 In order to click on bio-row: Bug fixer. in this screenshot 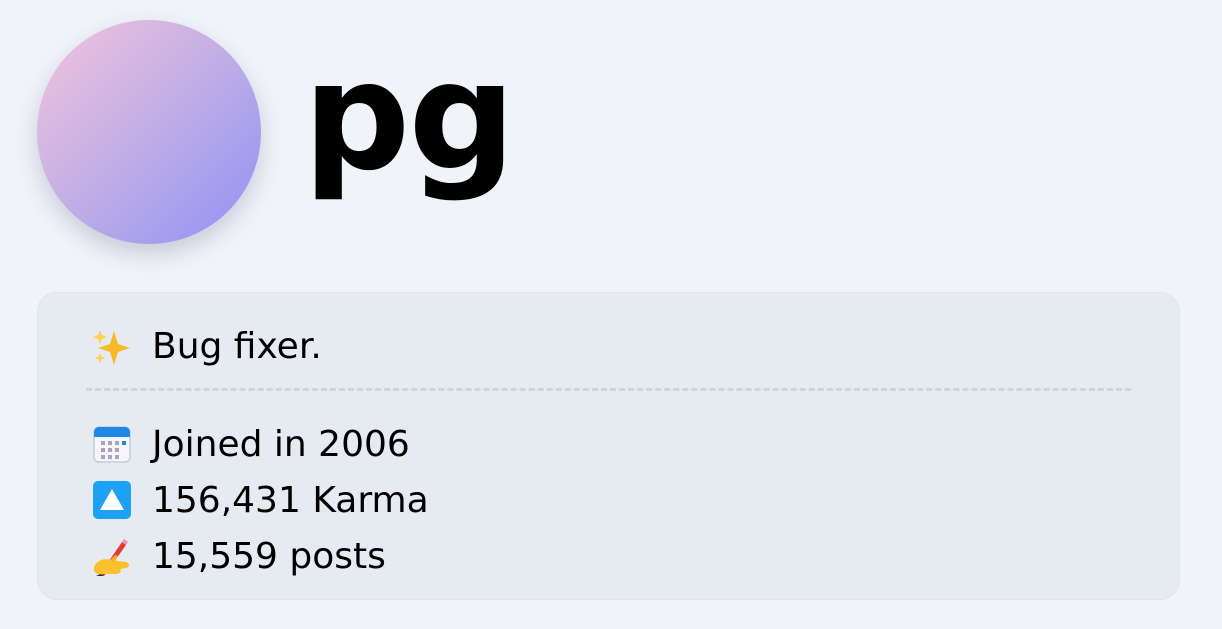, I will do `click(207, 347)`.